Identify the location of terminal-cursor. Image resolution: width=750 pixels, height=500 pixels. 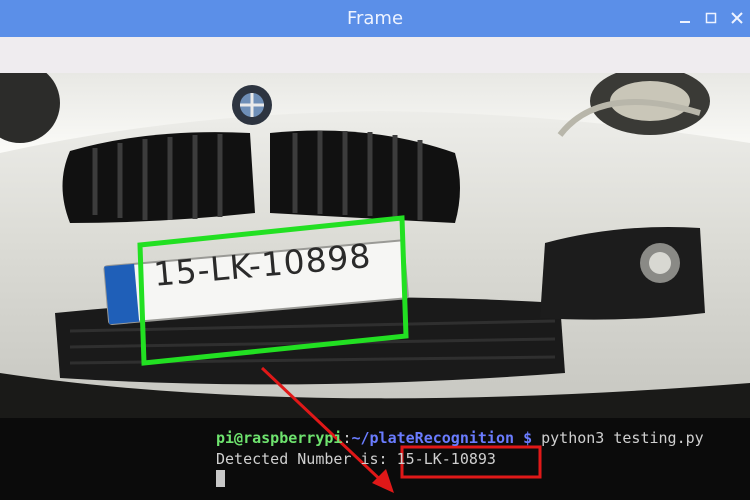
(220, 478).